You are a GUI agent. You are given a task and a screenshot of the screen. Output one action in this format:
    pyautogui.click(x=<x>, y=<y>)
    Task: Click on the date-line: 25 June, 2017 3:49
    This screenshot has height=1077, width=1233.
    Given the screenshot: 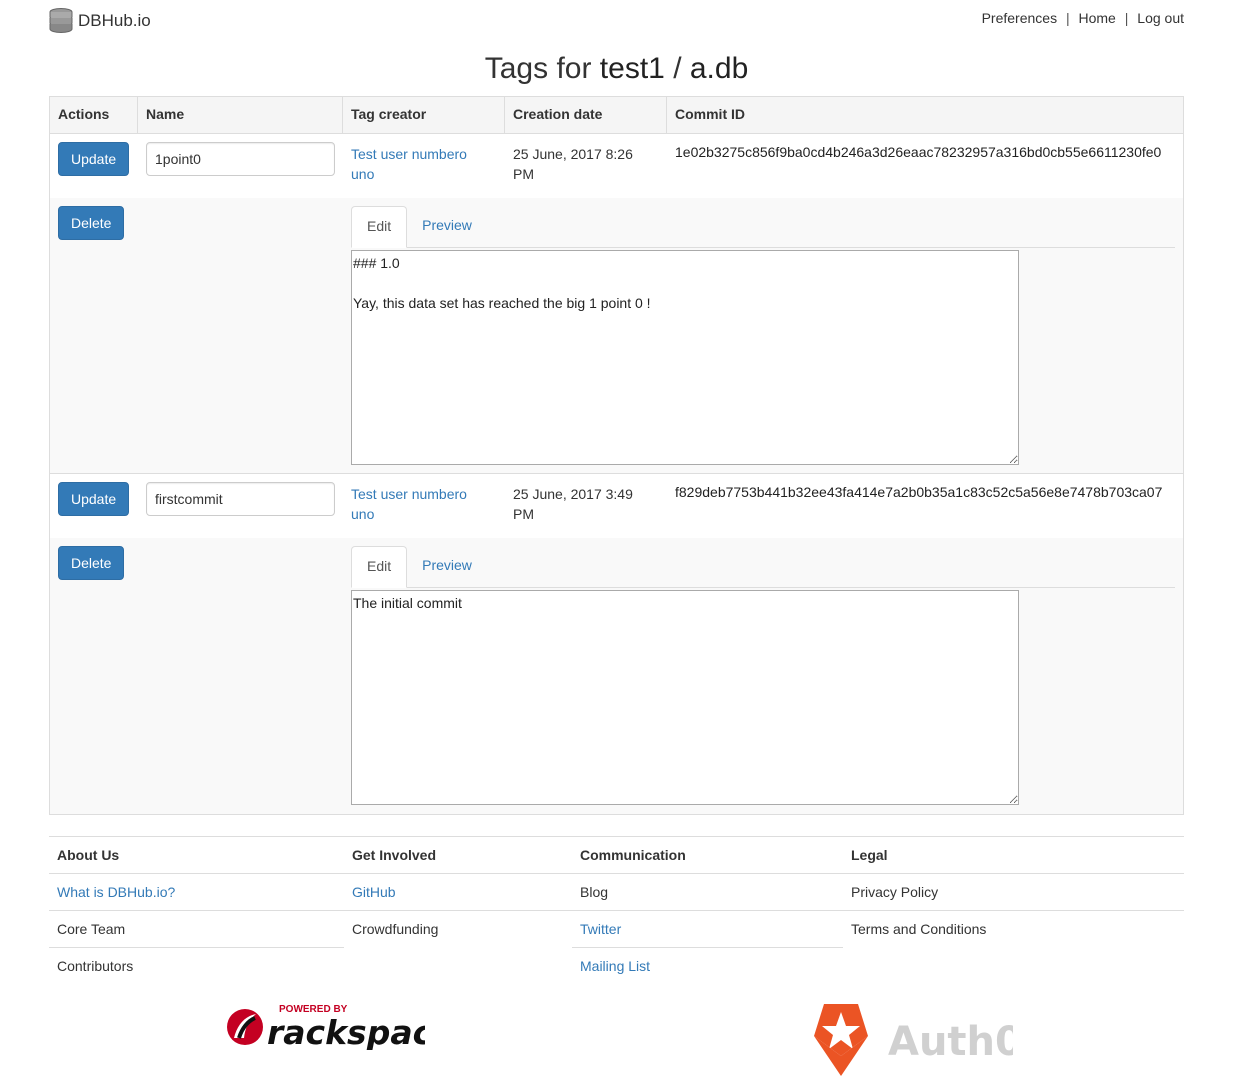 What is the action you would take?
    pyautogui.click(x=573, y=494)
    